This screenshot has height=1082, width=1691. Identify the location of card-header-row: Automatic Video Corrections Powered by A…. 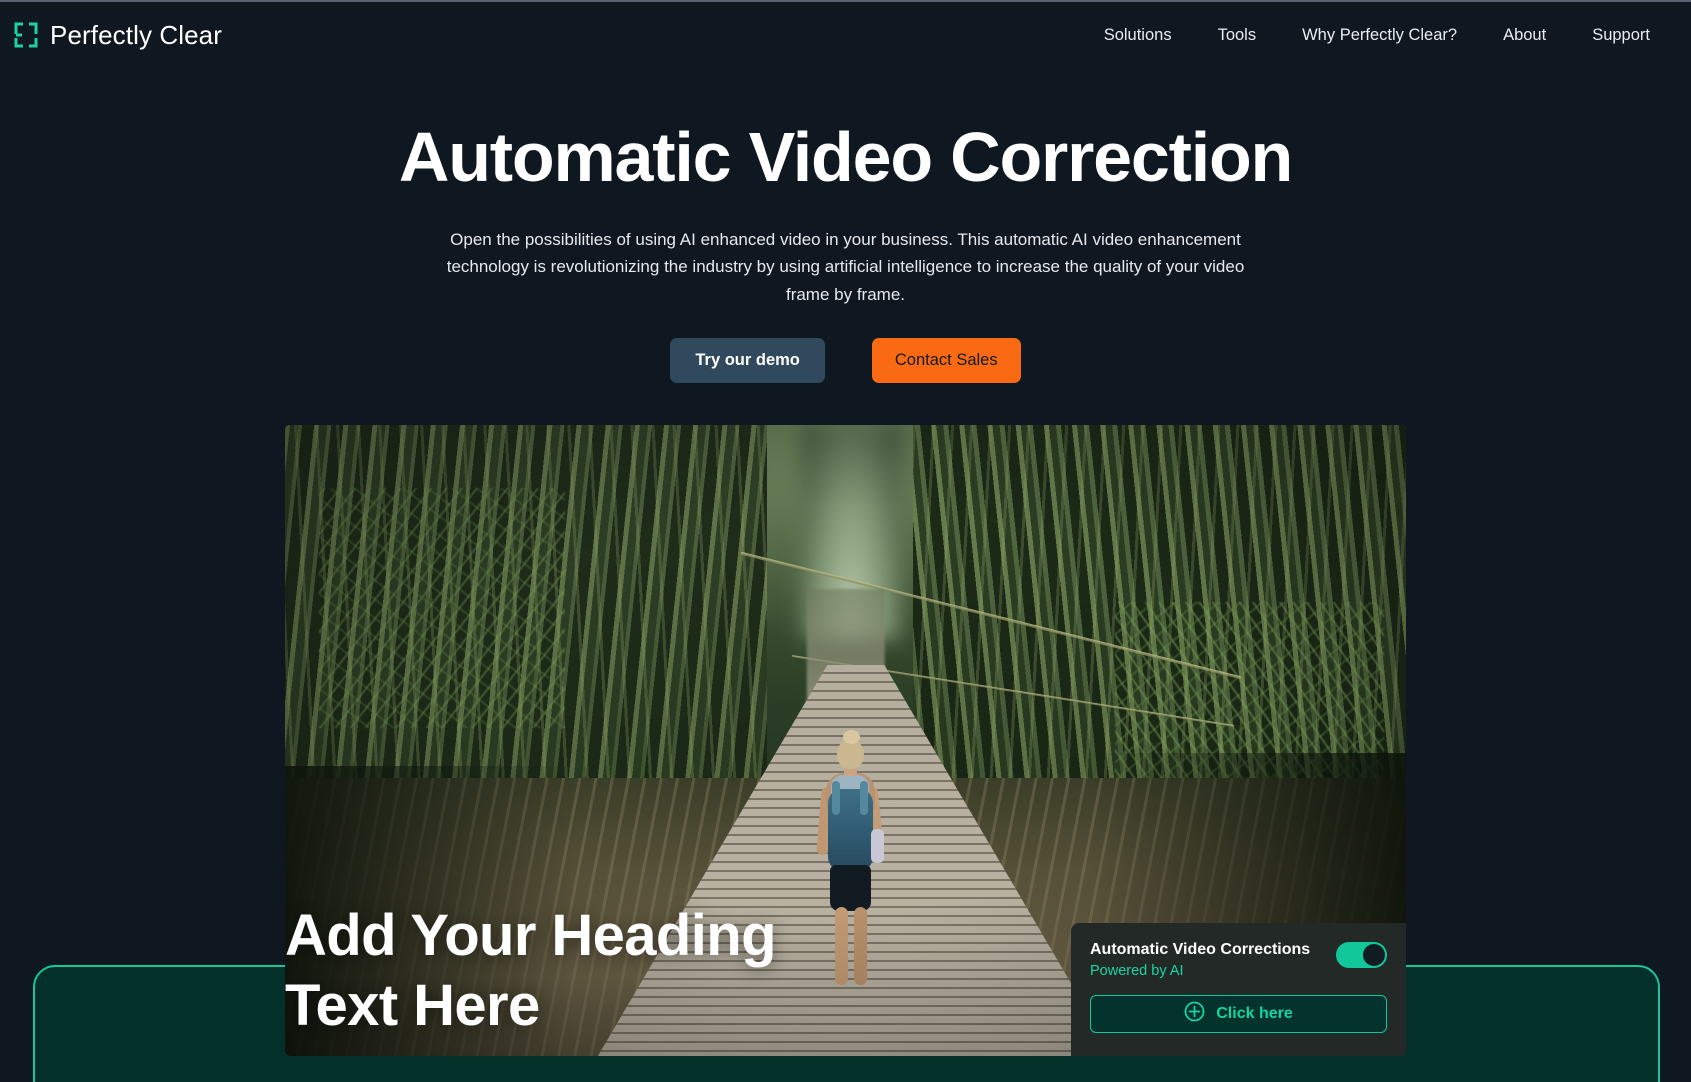
(1238, 959).